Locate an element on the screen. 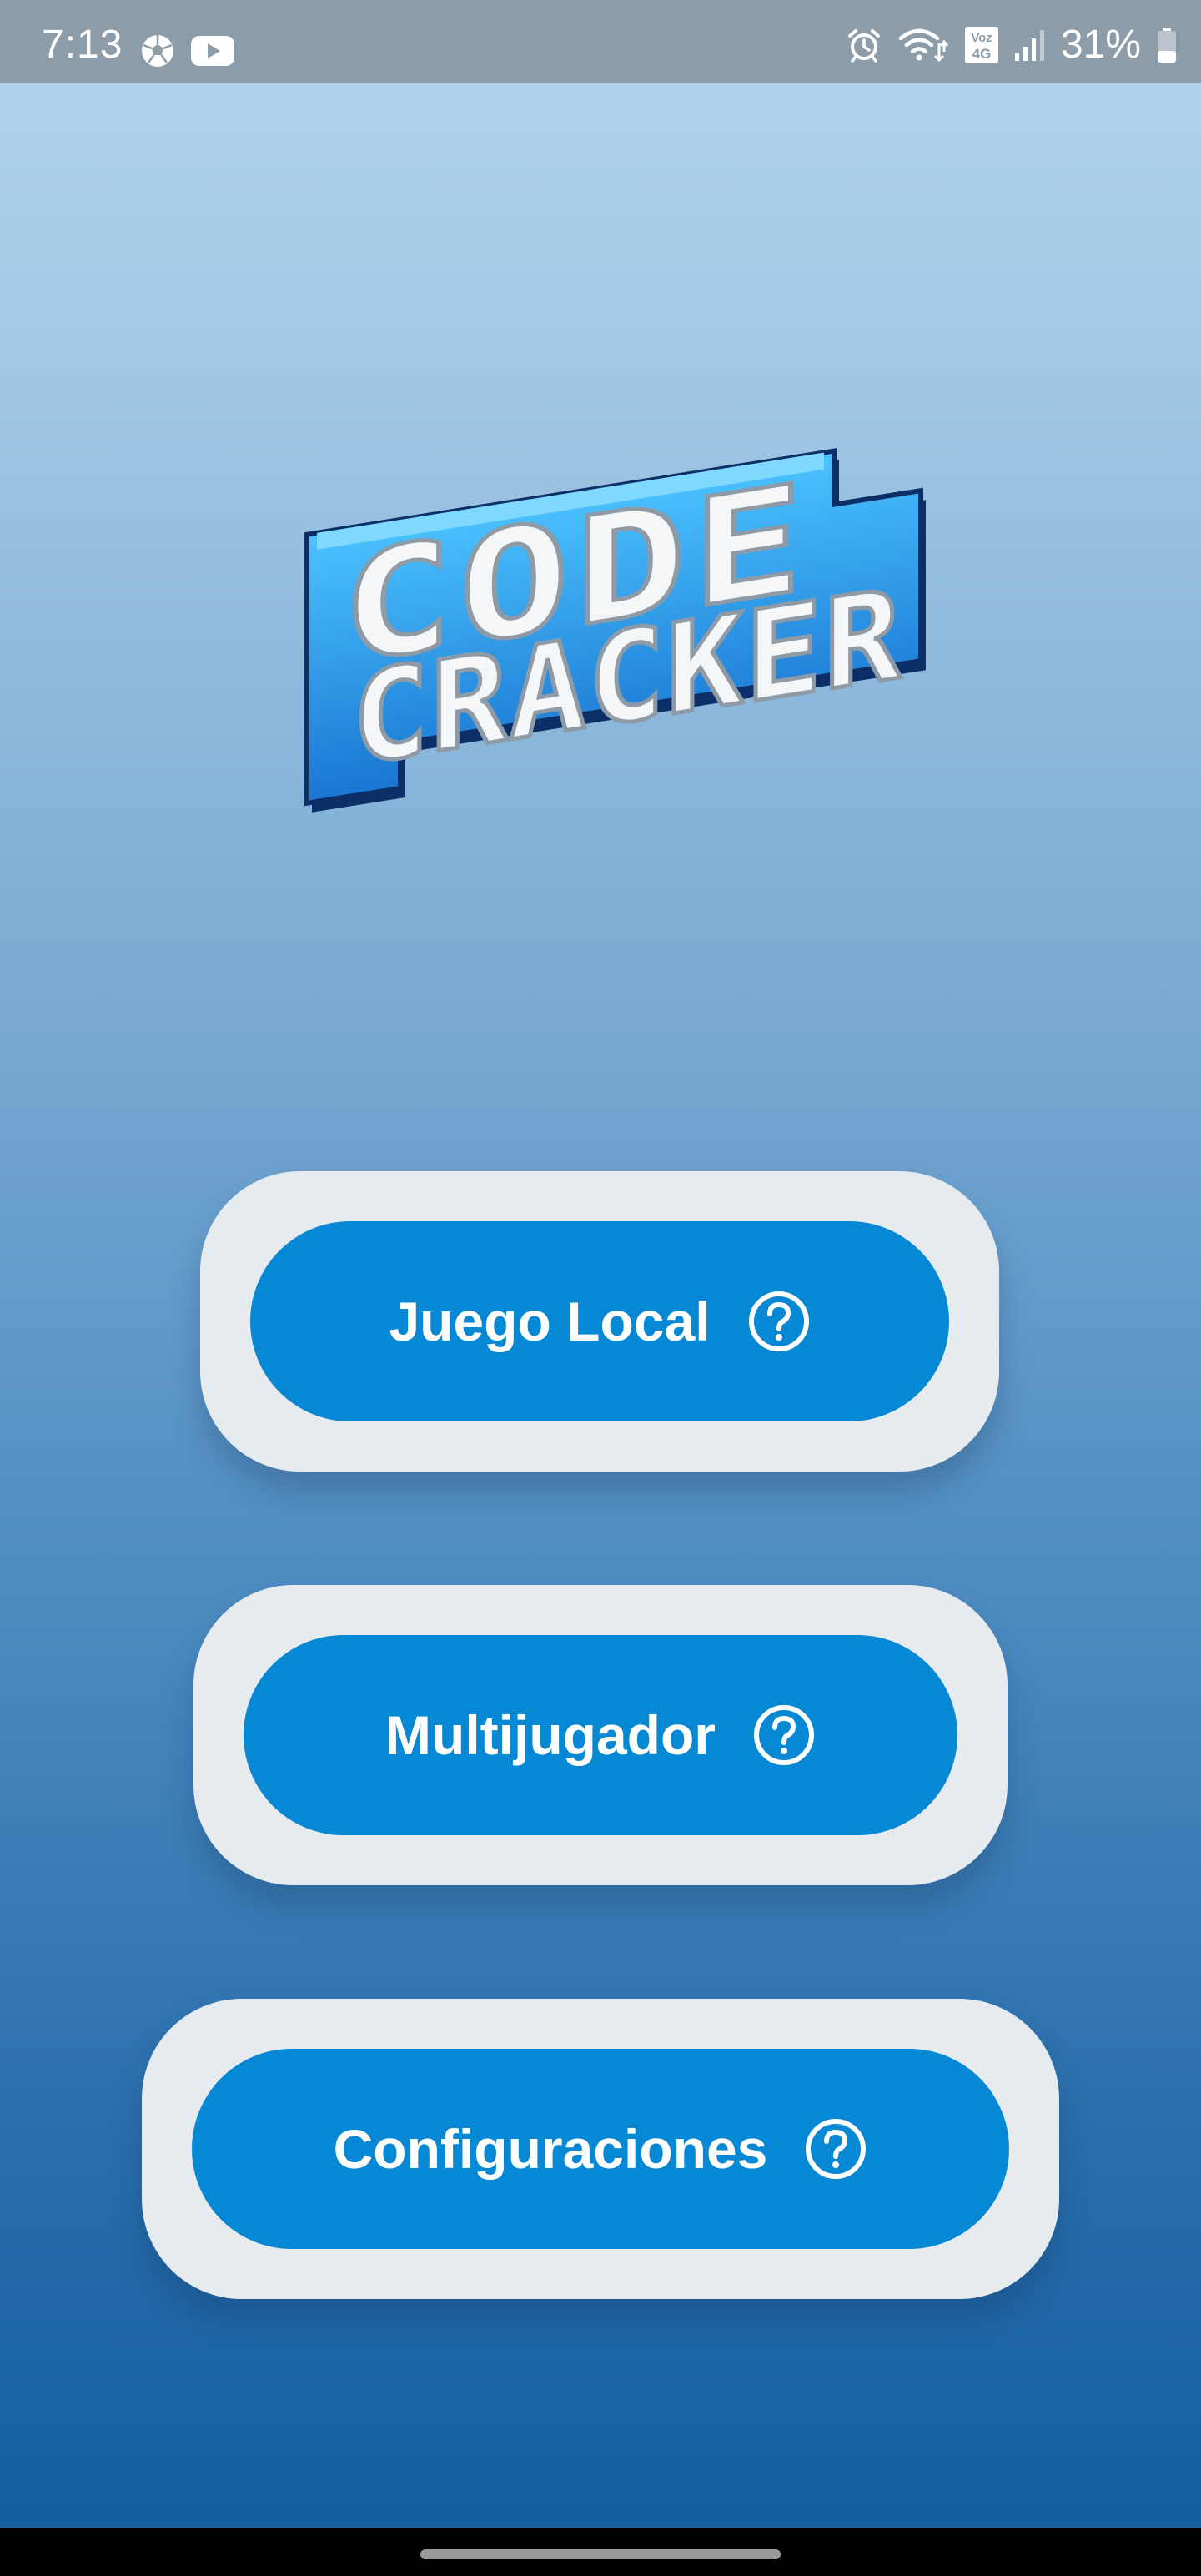  volte-4g-icon: Voz 4G is located at coordinates (981, 45).